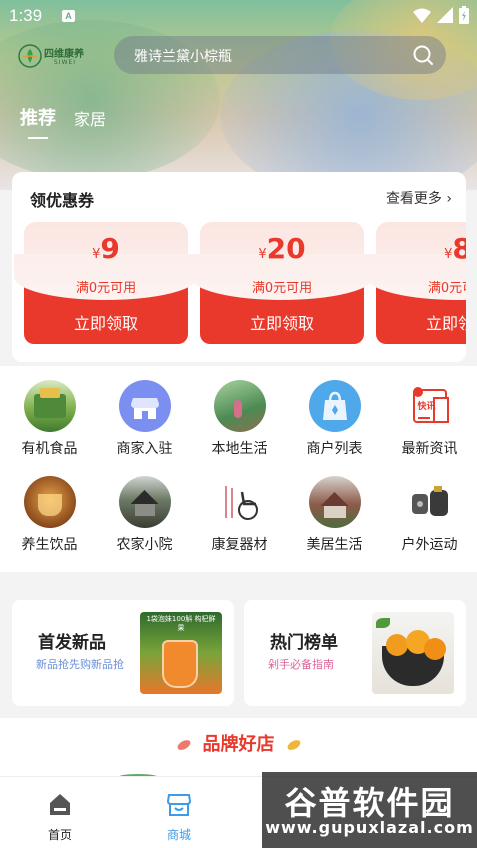  I want to click on coupon-currency: ¥, so click(262, 254).